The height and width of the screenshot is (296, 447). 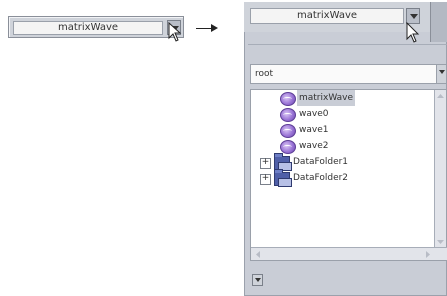 What do you see at coordinates (314, 130) in the screenshot?
I see `tree-item-label: wave1` at bounding box center [314, 130].